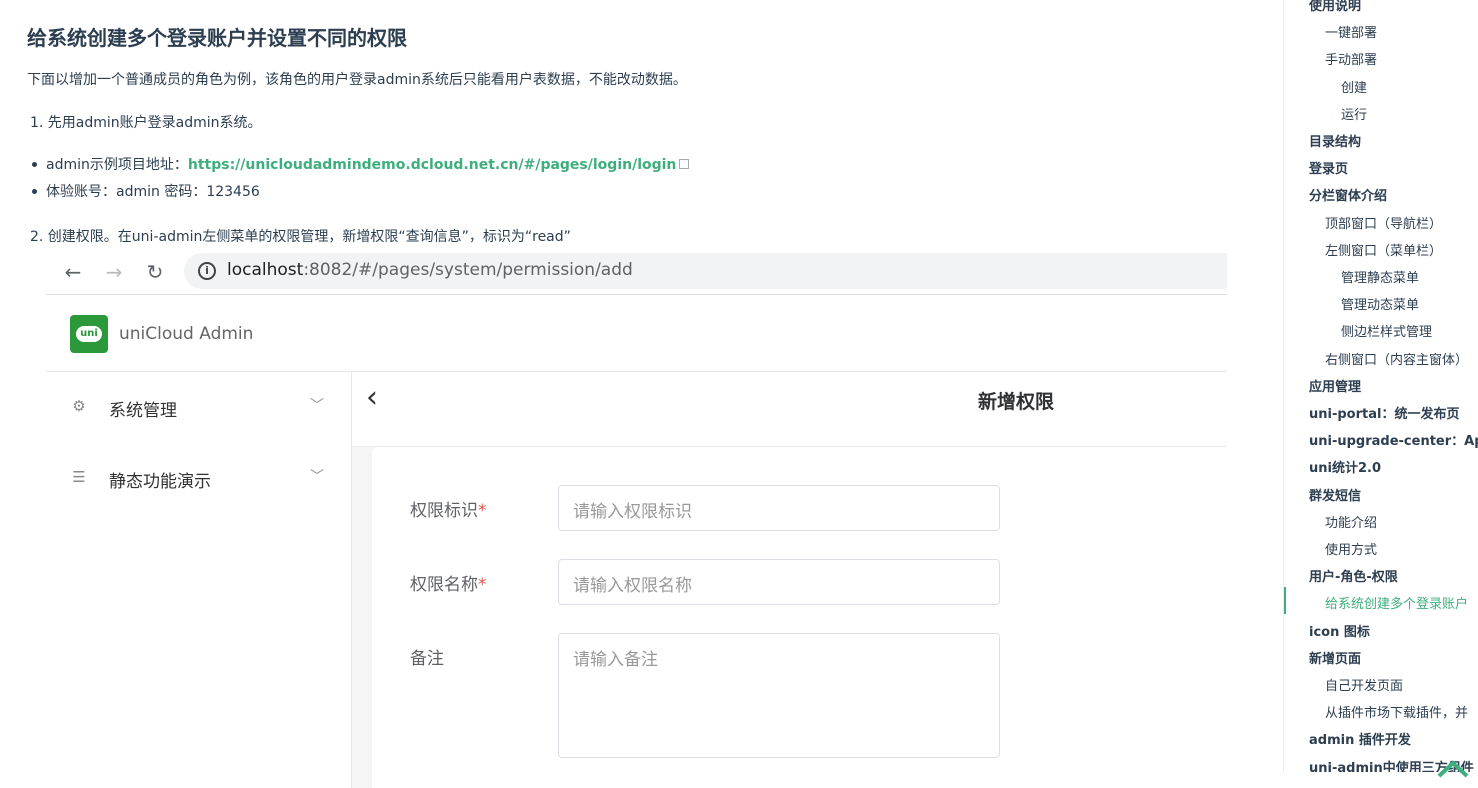 The width and height of the screenshot is (1478, 788). I want to click on arrow-right-icon: →, so click(114, 272).